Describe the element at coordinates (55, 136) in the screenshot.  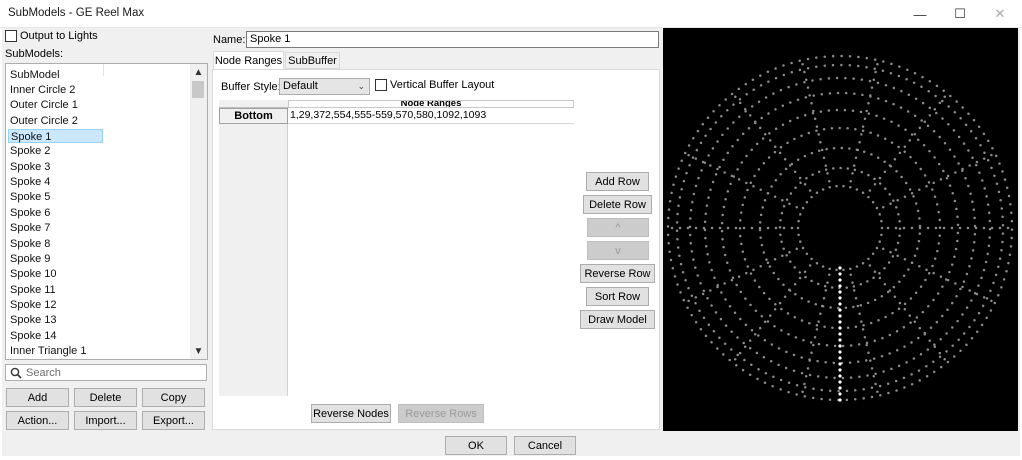
I see `list-item: Spoke 1` at that location.